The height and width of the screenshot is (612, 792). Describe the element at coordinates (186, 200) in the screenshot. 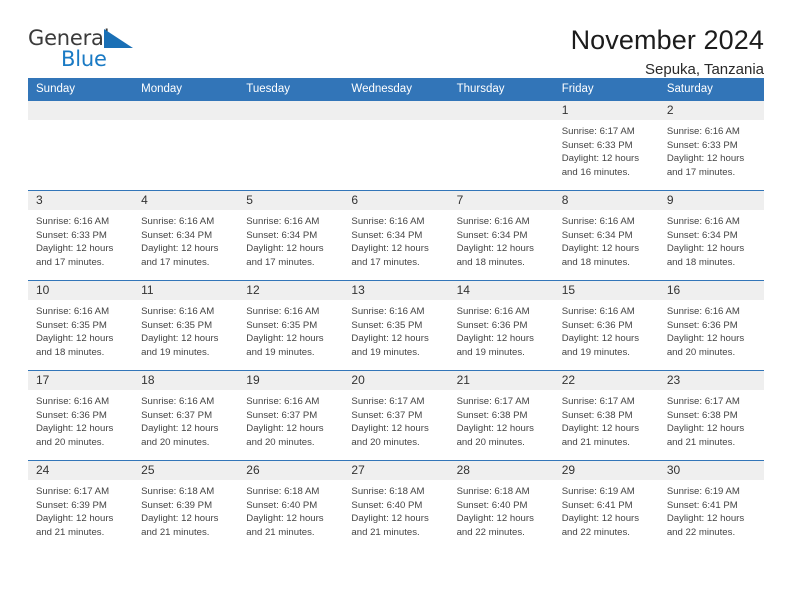

I see `day-number: 4` at that location.